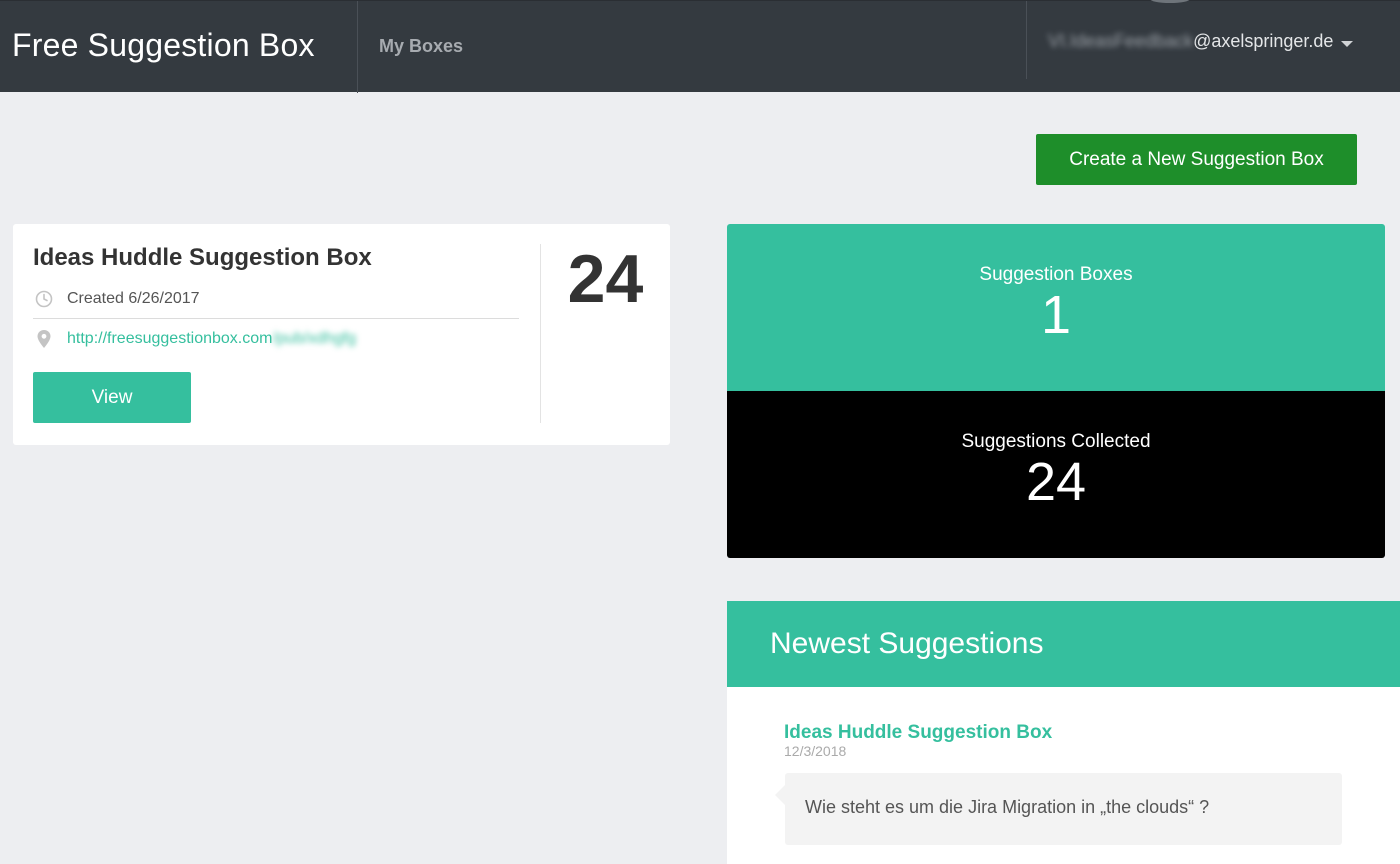 Image resolution: width=1400 pixels, height=864 pixels. I want to click on stat-label: Suggestions Collected, so click(1056, 441).